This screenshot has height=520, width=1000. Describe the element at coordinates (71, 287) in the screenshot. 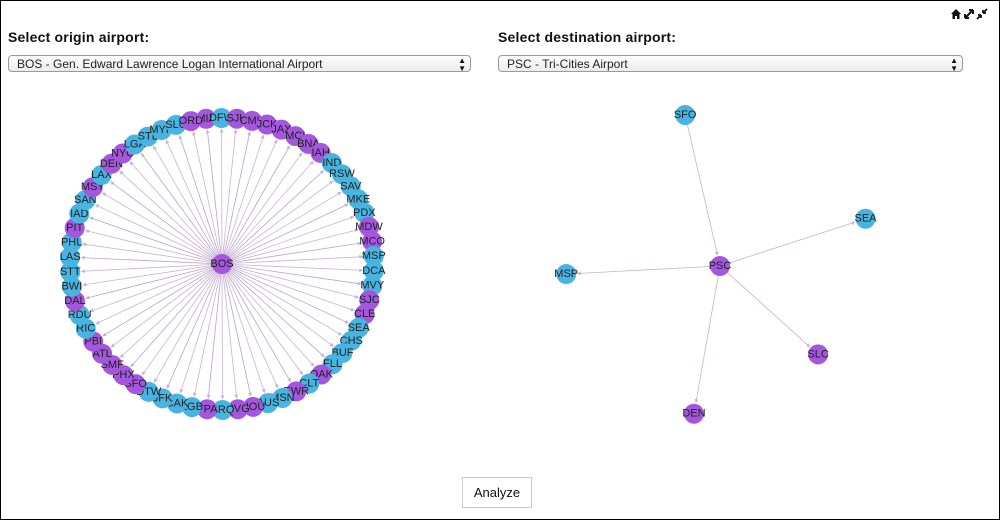

I see `airport-node-label: BWI` at that location.